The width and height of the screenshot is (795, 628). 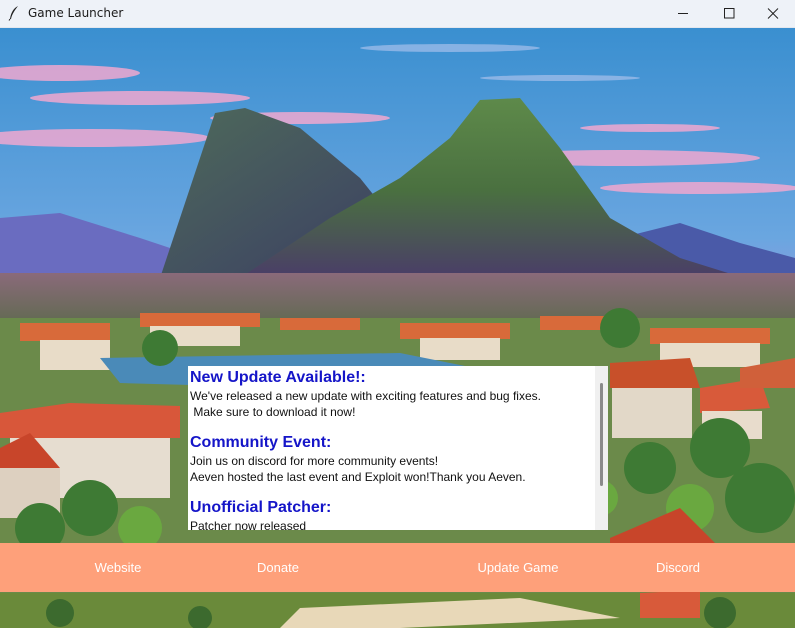 I want to click on maximize-button, so click(x=729, y=13).